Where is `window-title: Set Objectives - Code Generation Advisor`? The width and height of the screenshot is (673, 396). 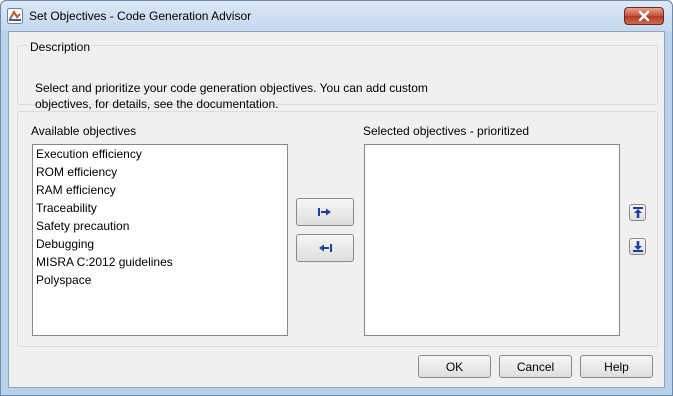 window-title: Set Objectives - Code Generation Advisor is located at coordinates (140, 16).